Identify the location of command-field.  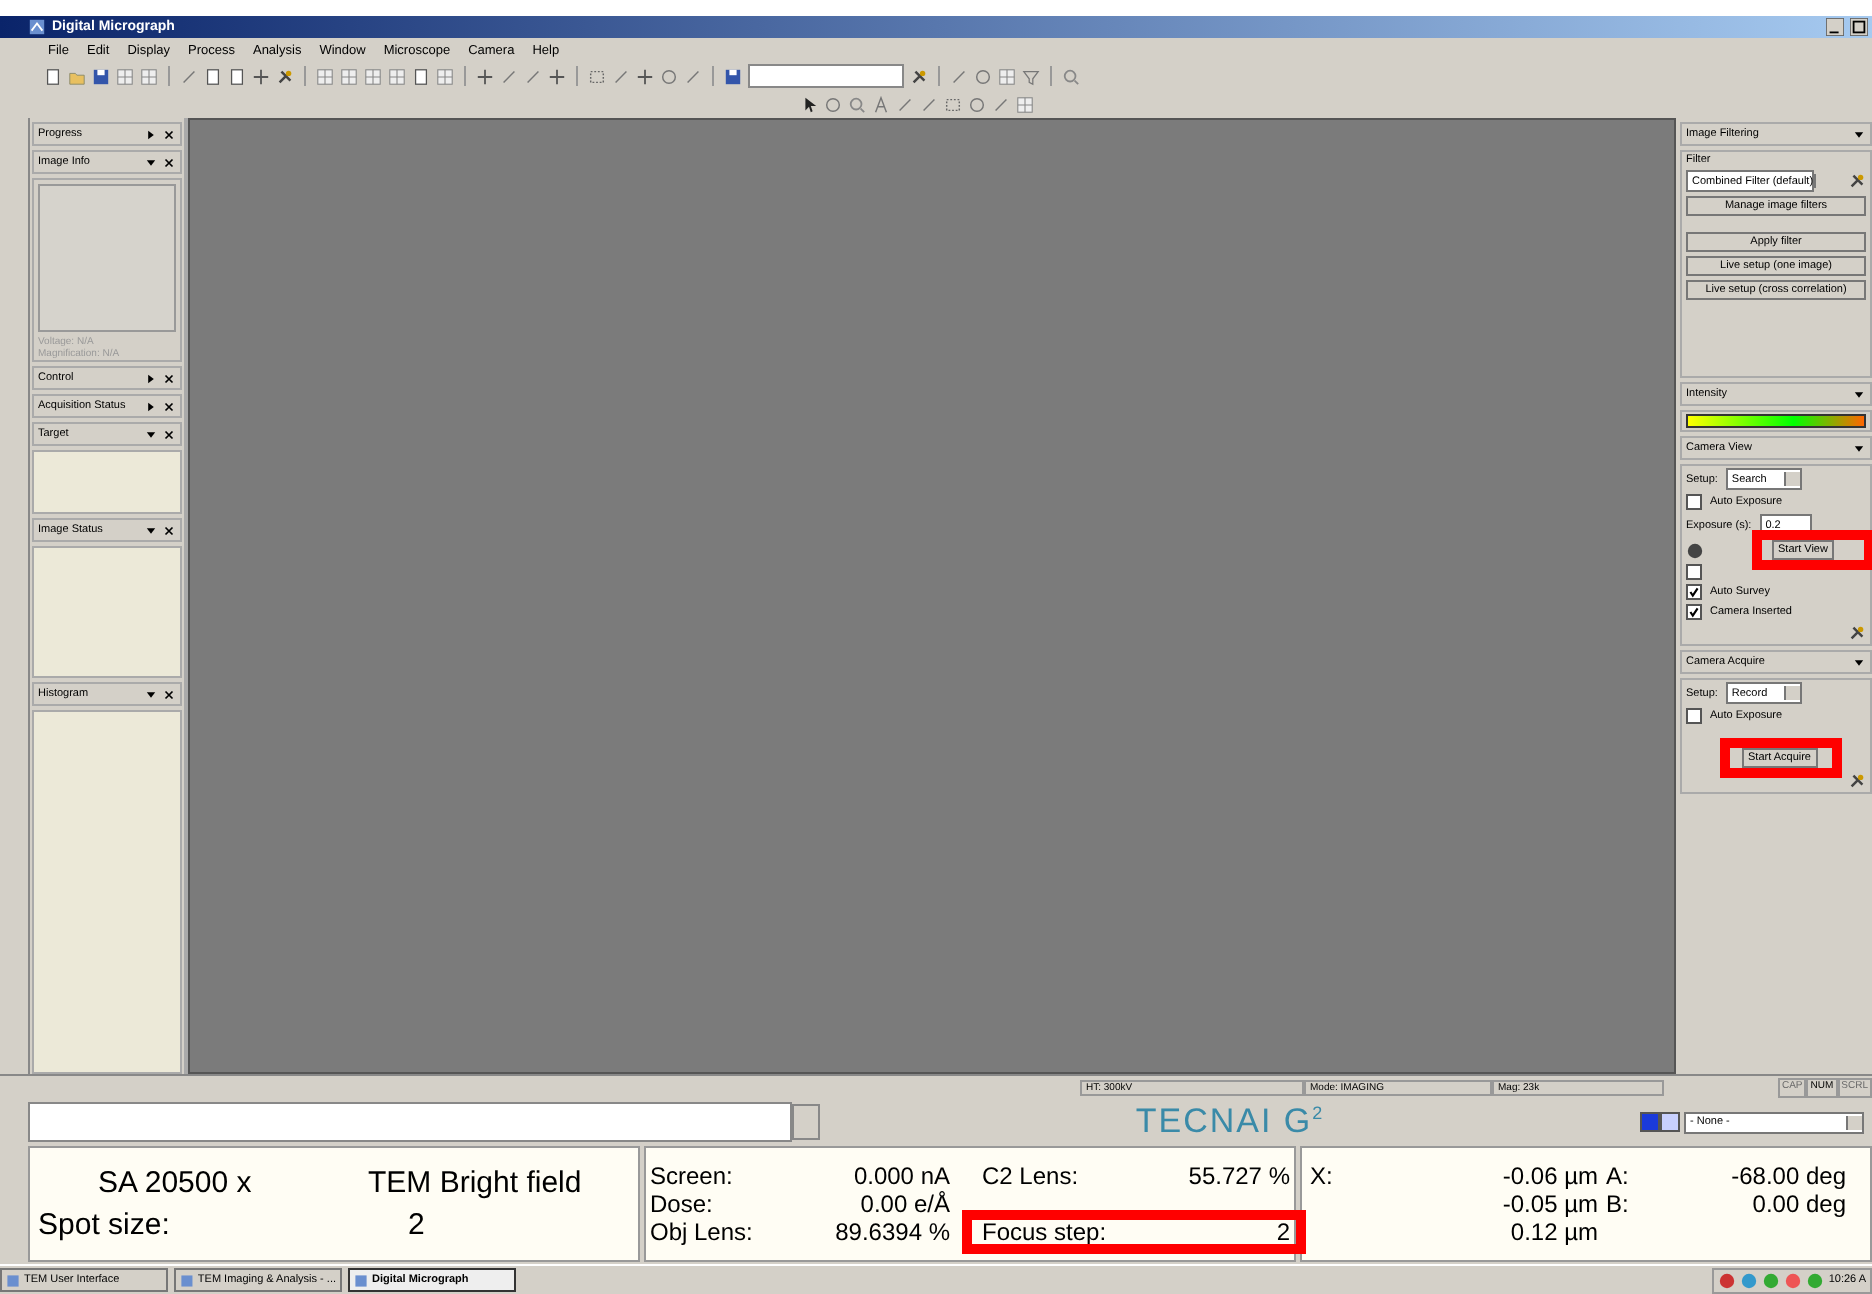
(410, 1122).